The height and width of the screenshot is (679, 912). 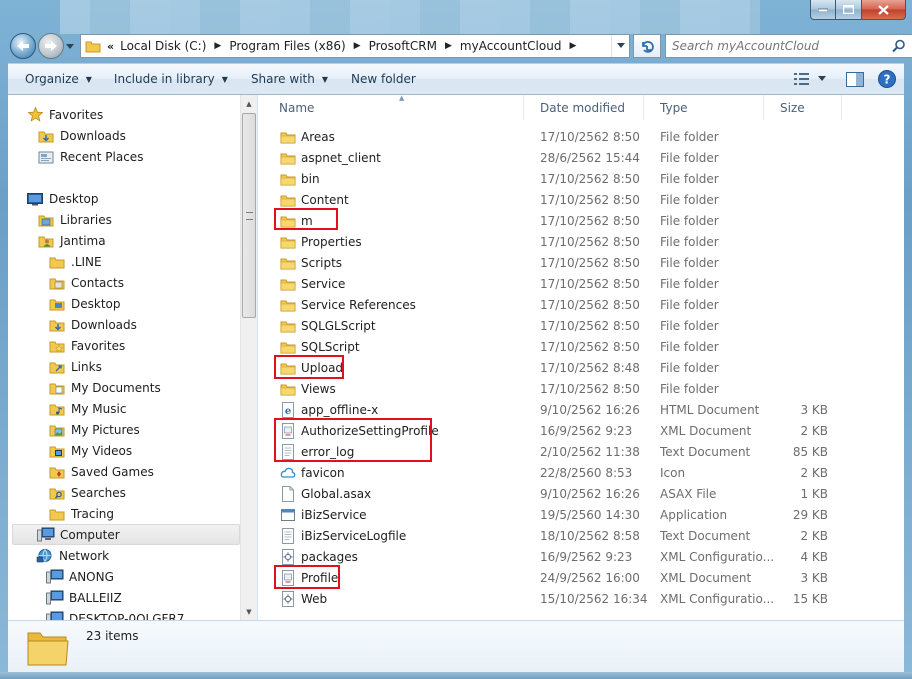 What do you see at coordinates (393, 451) in the screenshot?
I see `file-name-cell: error_log` at bounding box center [393, 451].